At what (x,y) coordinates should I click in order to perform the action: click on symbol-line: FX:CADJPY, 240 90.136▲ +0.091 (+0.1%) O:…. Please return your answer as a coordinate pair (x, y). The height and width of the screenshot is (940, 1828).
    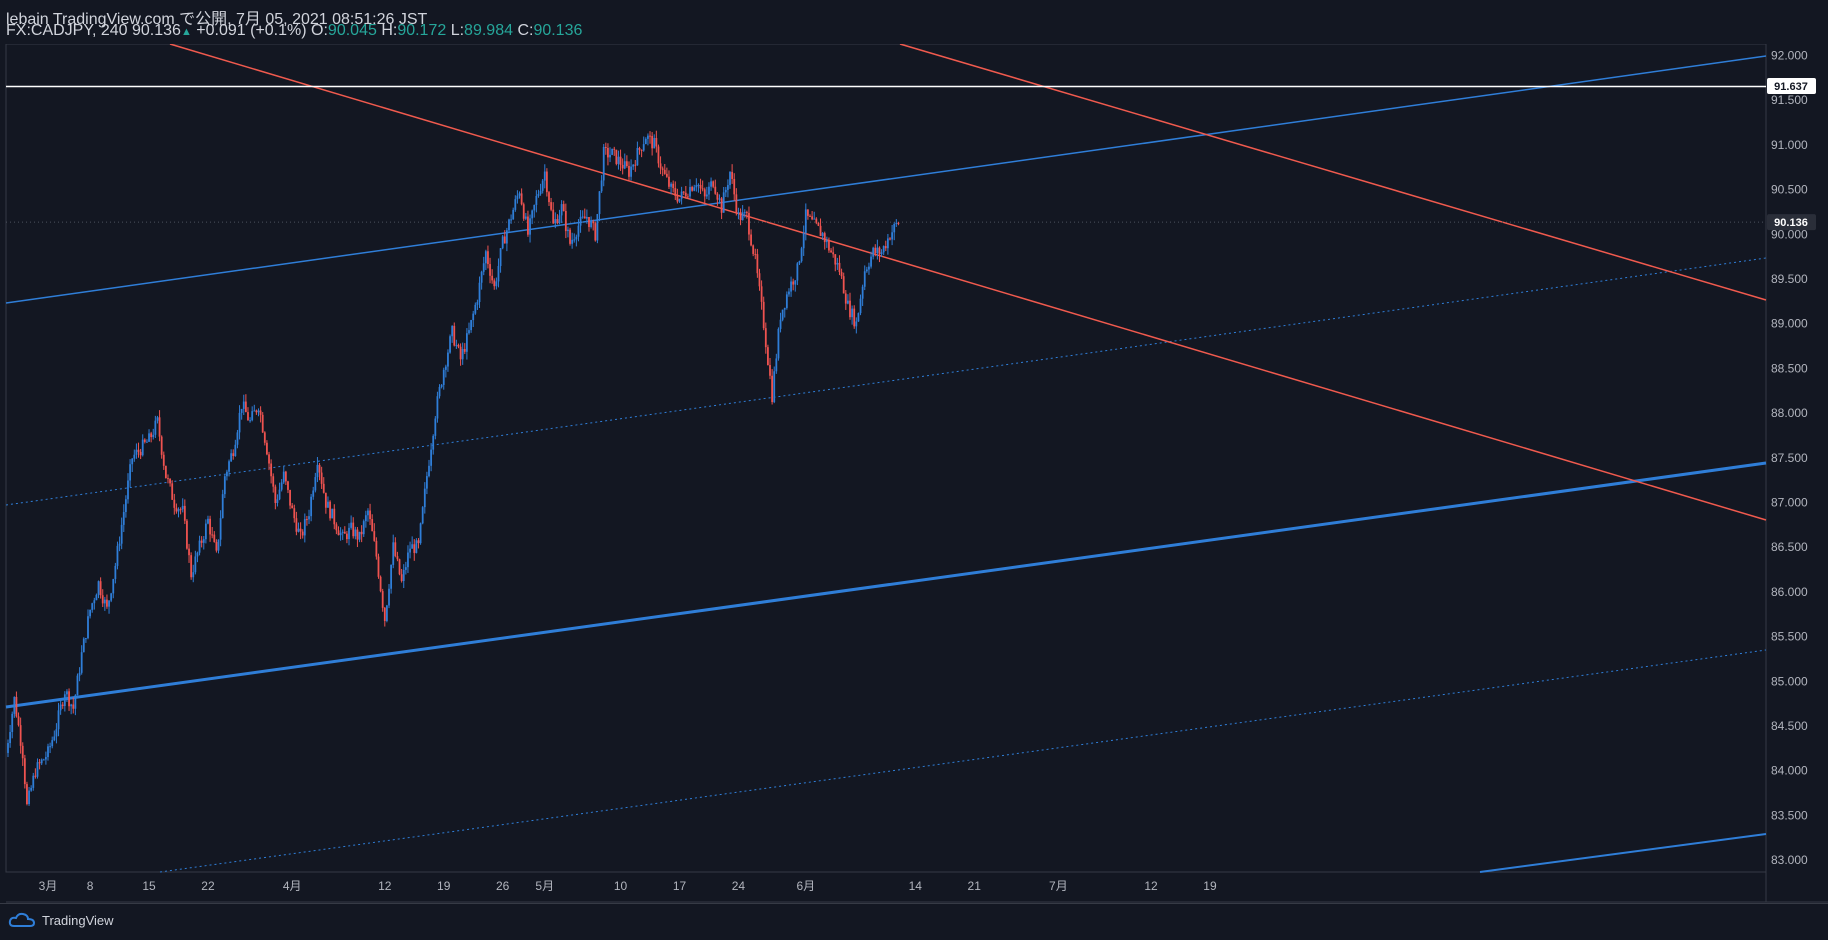
    Looking at the image, I should click on (294, 31).